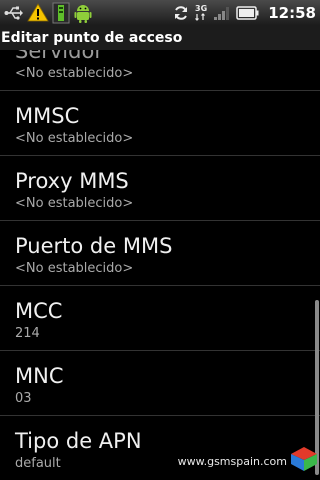 Image resolution: width=320 pixels, height=480 pixels. I want to click on notification-icons, so click(48, 13).